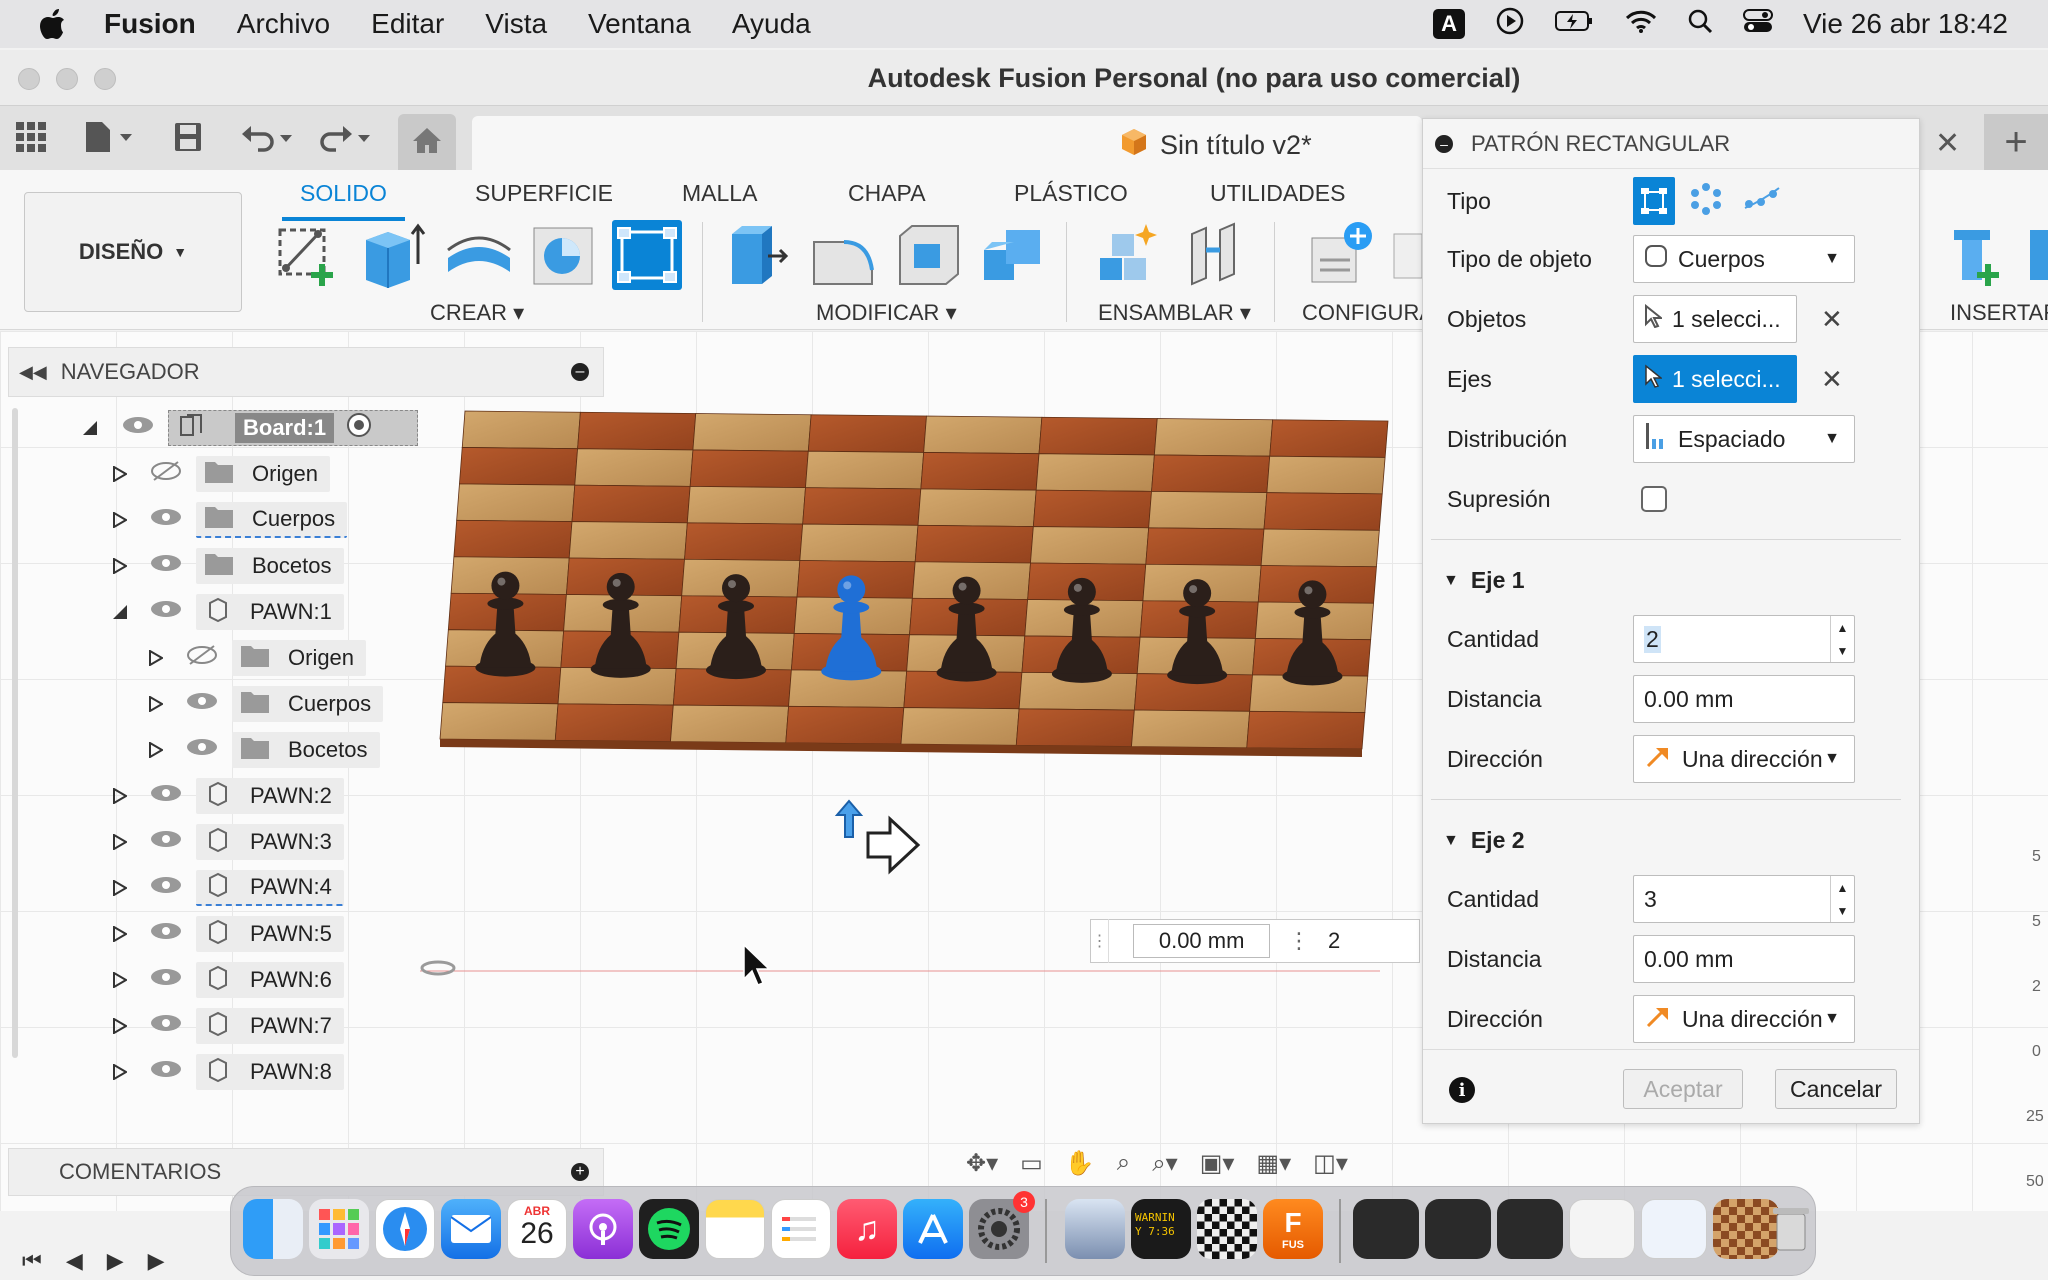 This screenshot has width=2048, height=1280. What do you see at coordinates (1015, 255) in the screenshot?
I see `combine-tool` at bounding box center [1015, 255].